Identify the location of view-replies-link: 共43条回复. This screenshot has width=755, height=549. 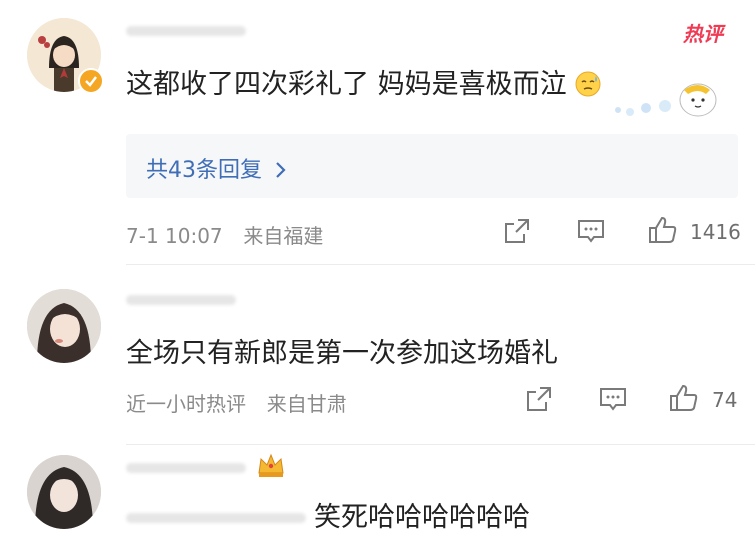
(216, 168).